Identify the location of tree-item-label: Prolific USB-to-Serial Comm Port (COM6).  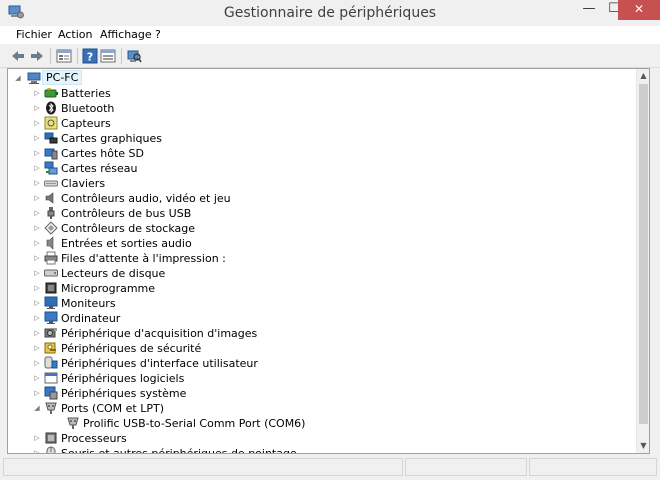
(194, 423).